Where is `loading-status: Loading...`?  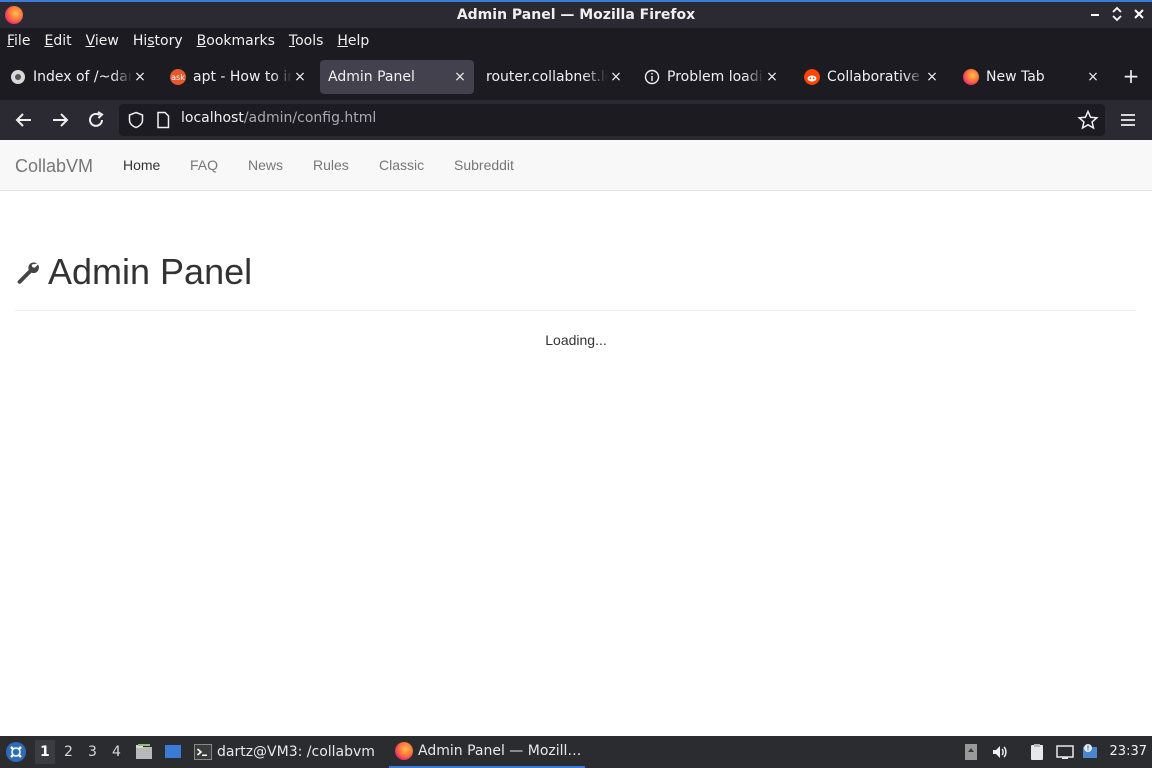 loading-status: Loading... is located at coordinates (576, 340).